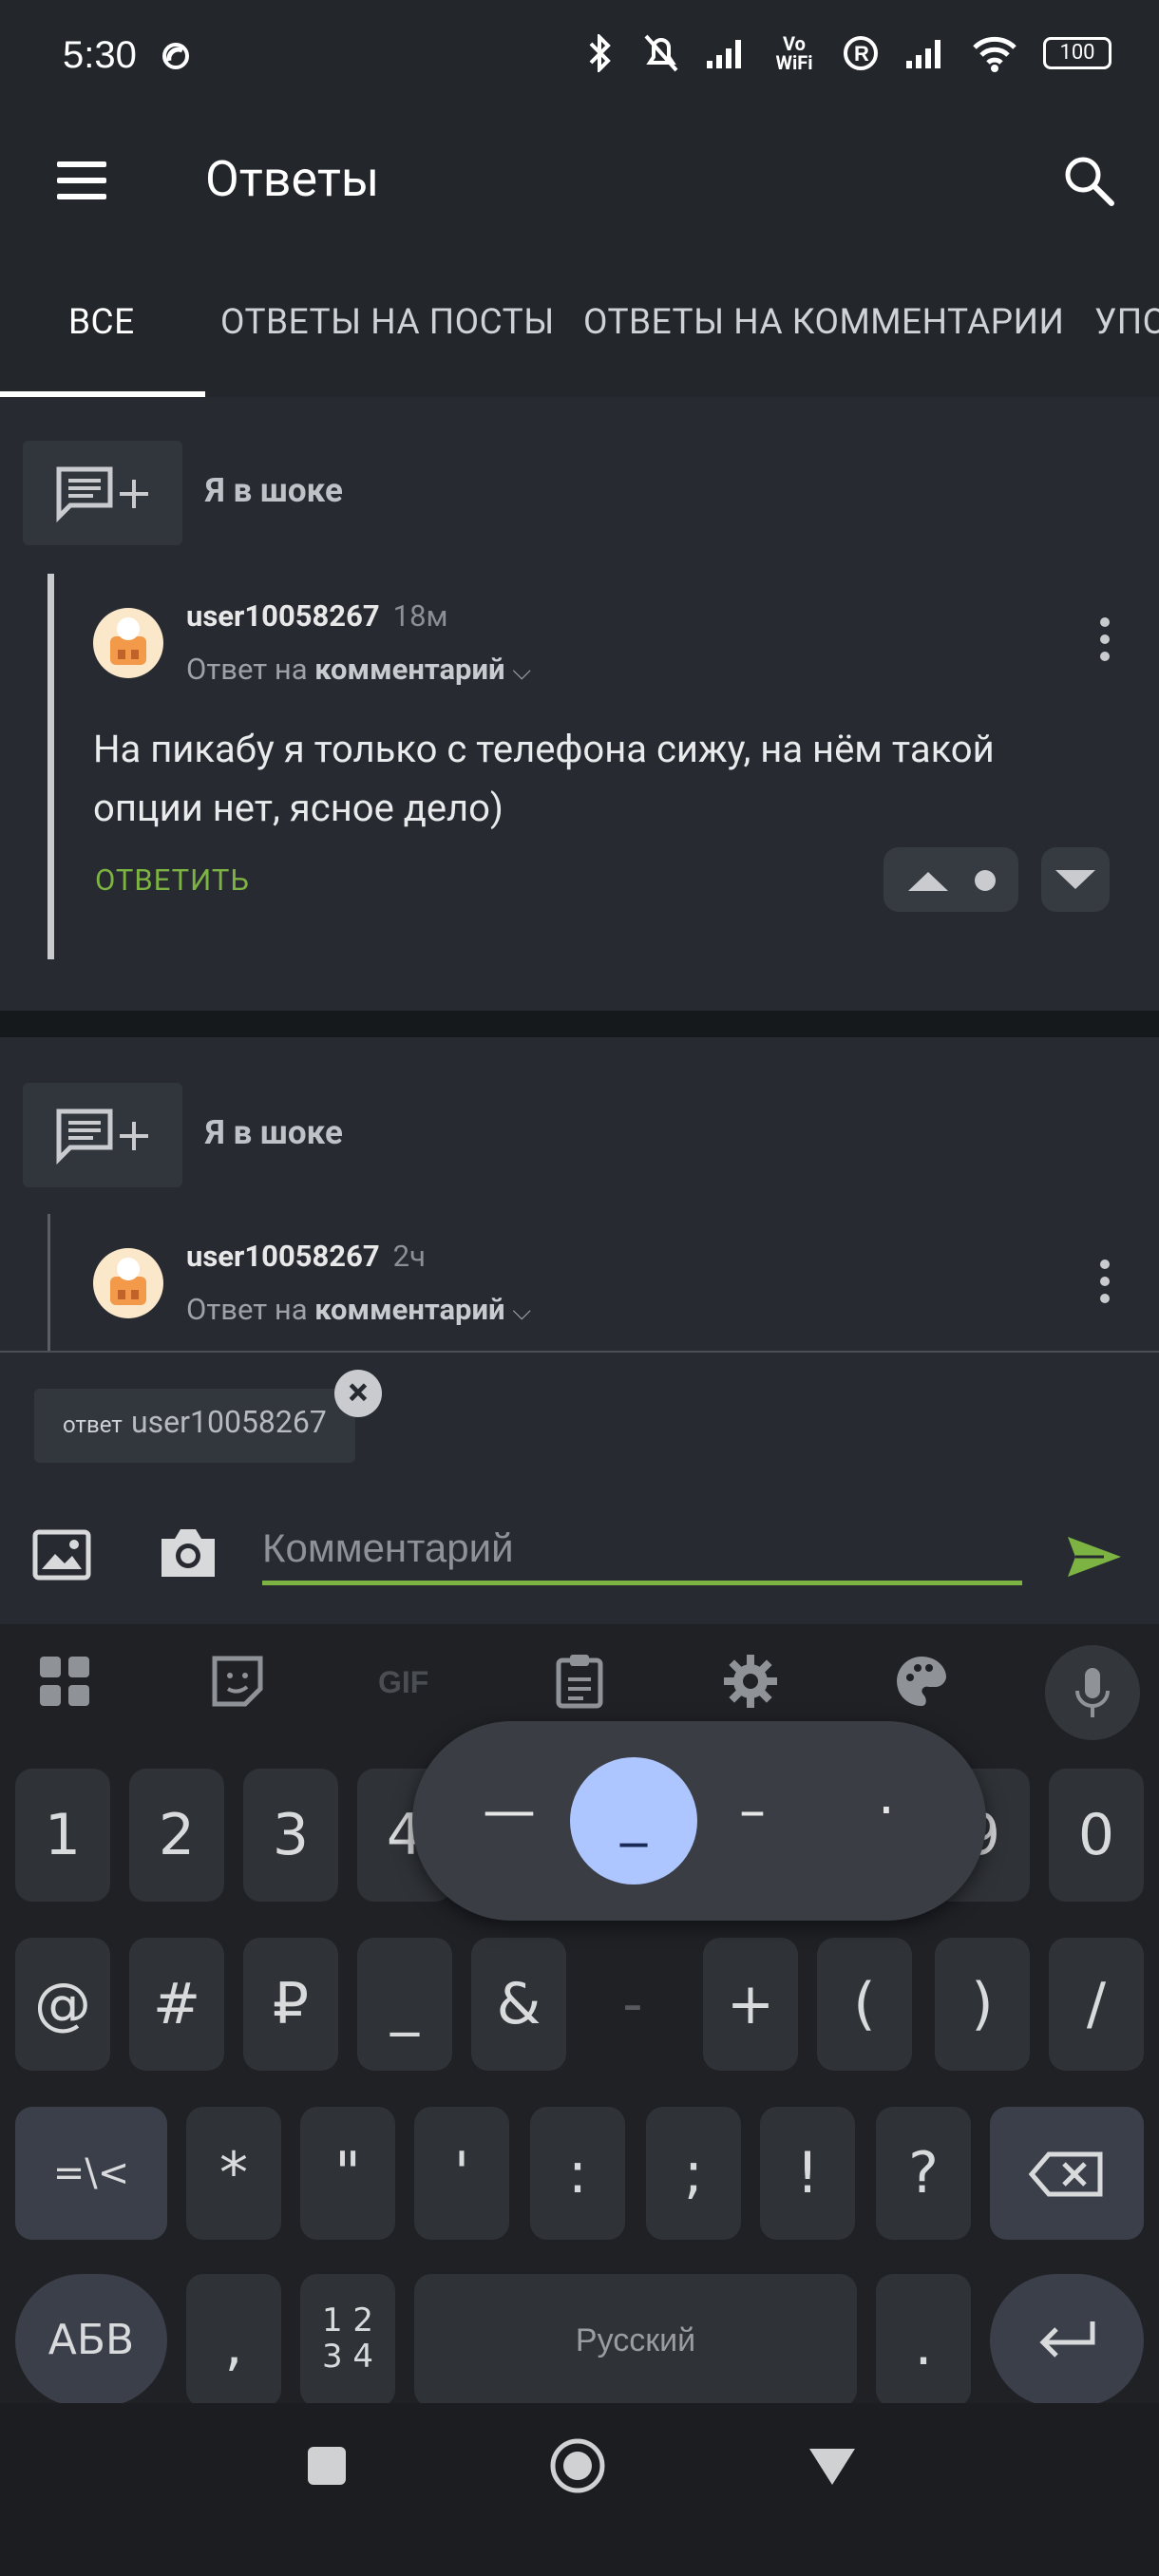 The image size is (1159, 2576). Describe the element at coordinates (101, 322) in the screenshot. I see `tab-all: ВСЕ` at that location.